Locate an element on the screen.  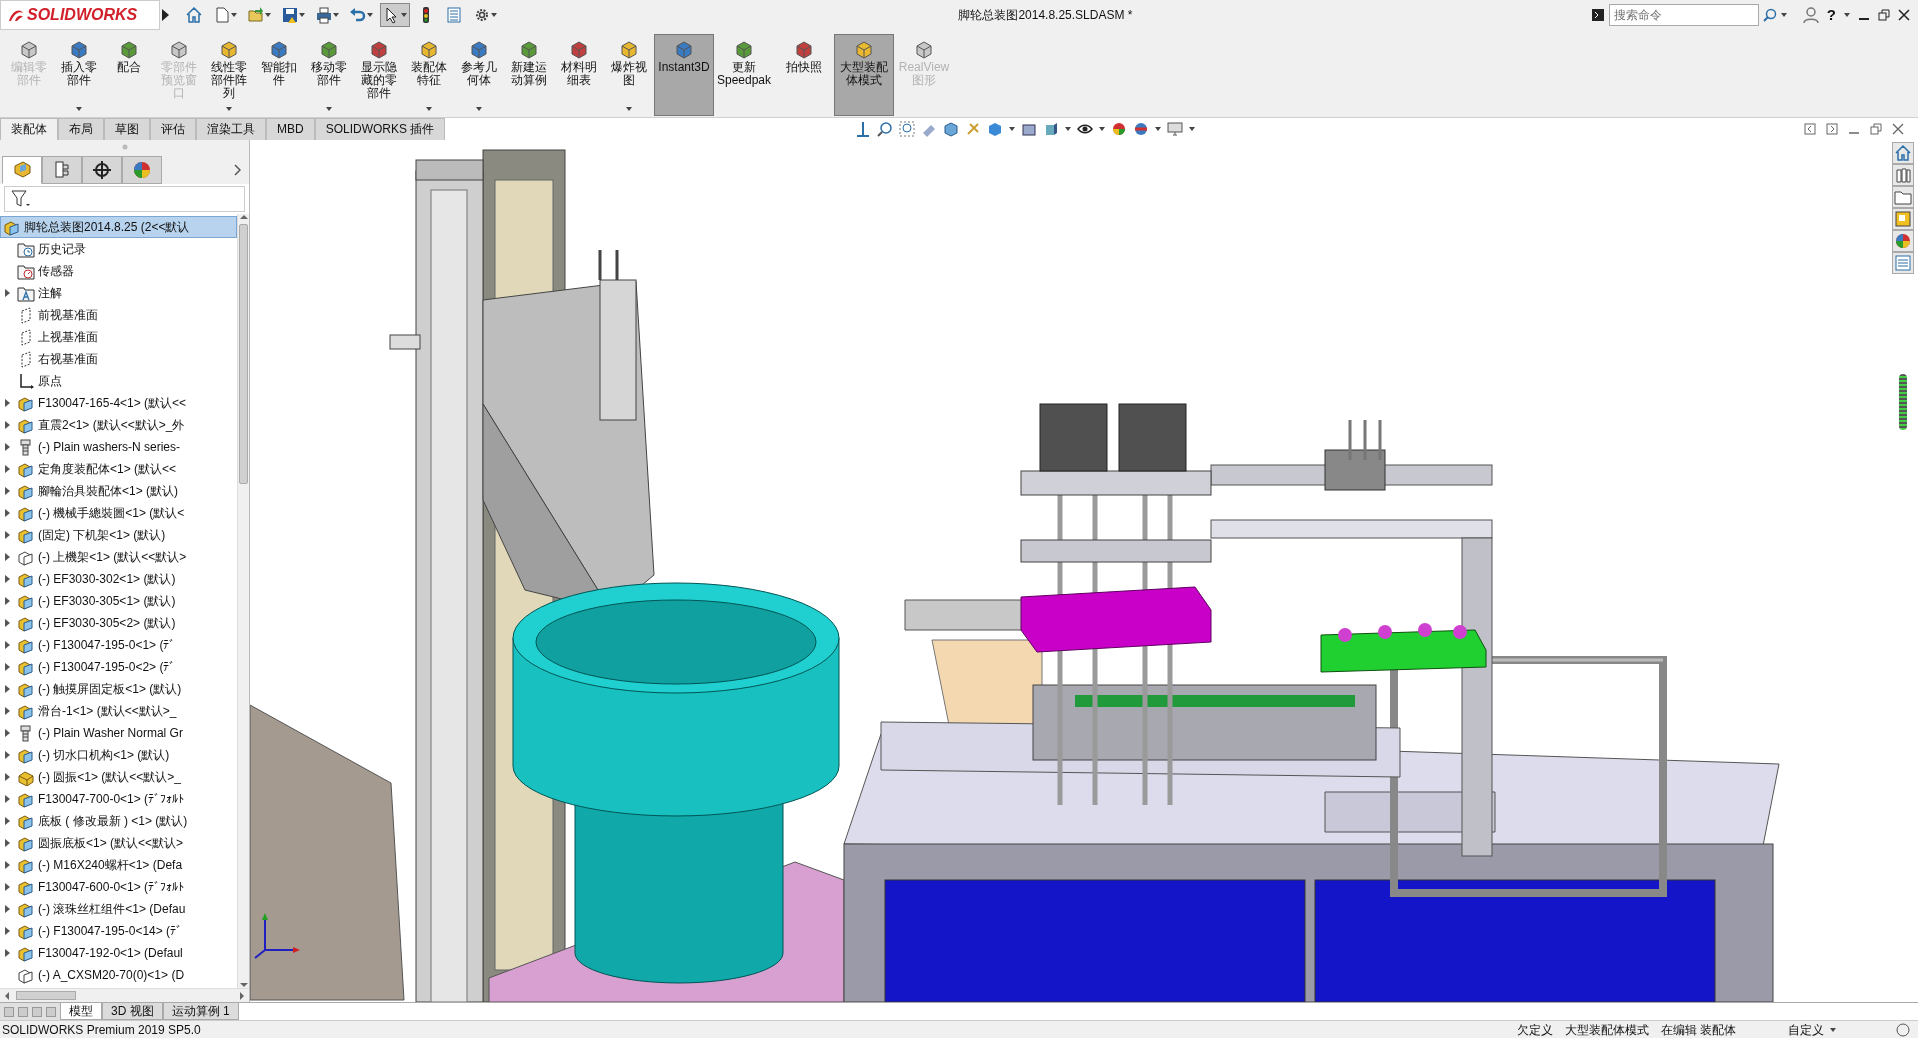
scroll-indicator is located at coordinates (1903, 402).